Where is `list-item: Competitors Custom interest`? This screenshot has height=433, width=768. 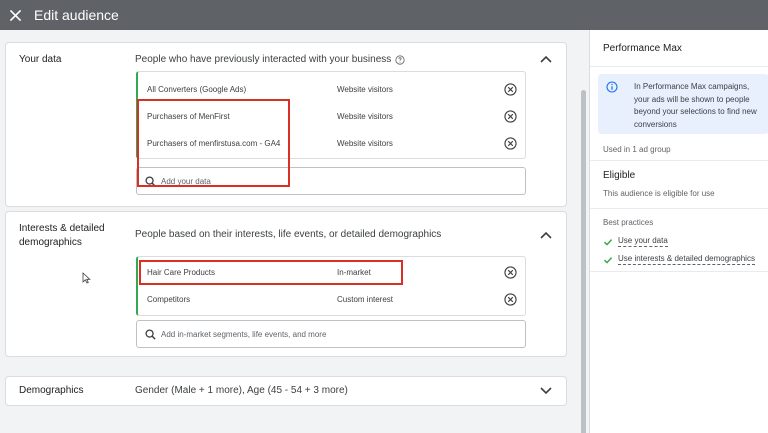
list-item: Competitors Custom interest is located at coordinates (331, 299).